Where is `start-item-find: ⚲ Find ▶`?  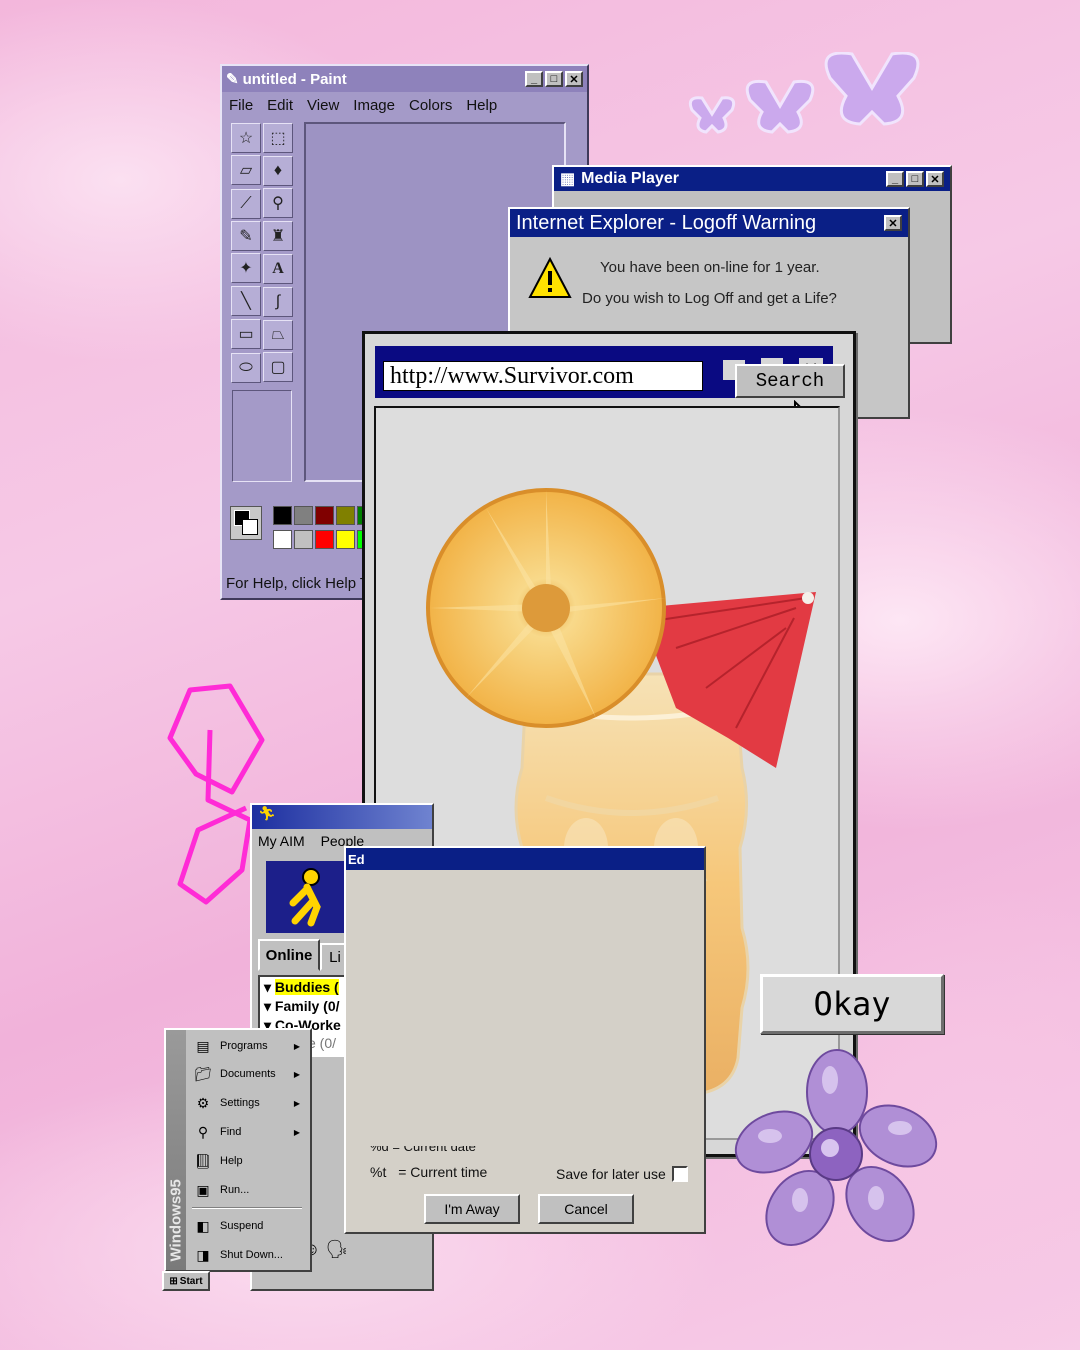 start-item-find: ⚲ Find ▶ is located at coordinates (248, 1132).